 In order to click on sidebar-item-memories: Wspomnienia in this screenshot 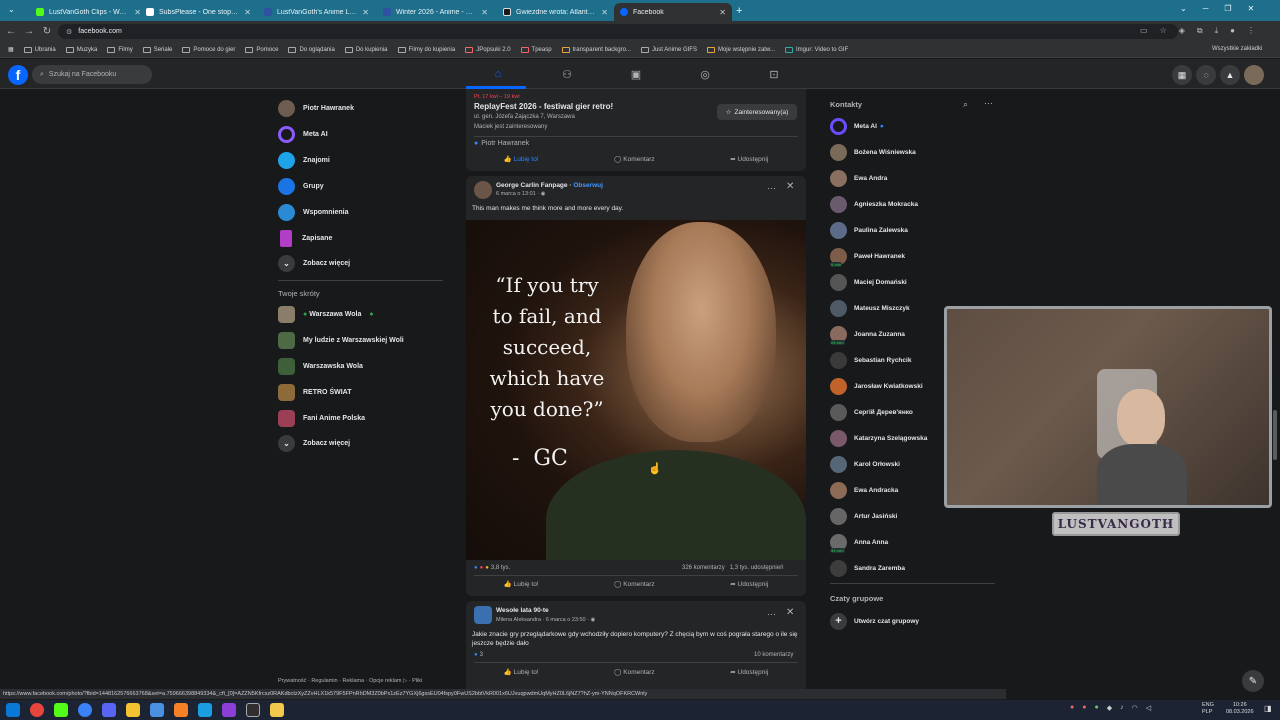, I will do `click(313, 212)`.